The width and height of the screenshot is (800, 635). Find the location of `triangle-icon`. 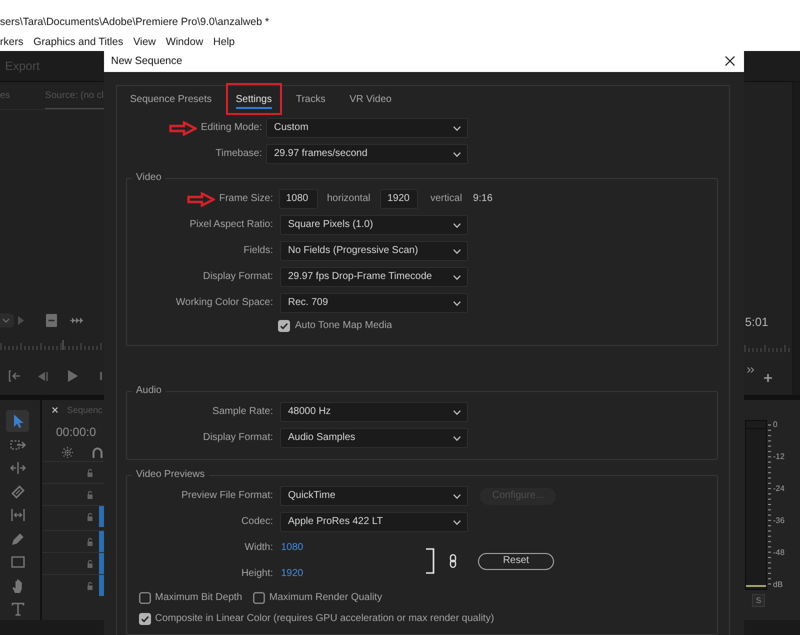

triangle-icon is located at coordinates (21, 320).